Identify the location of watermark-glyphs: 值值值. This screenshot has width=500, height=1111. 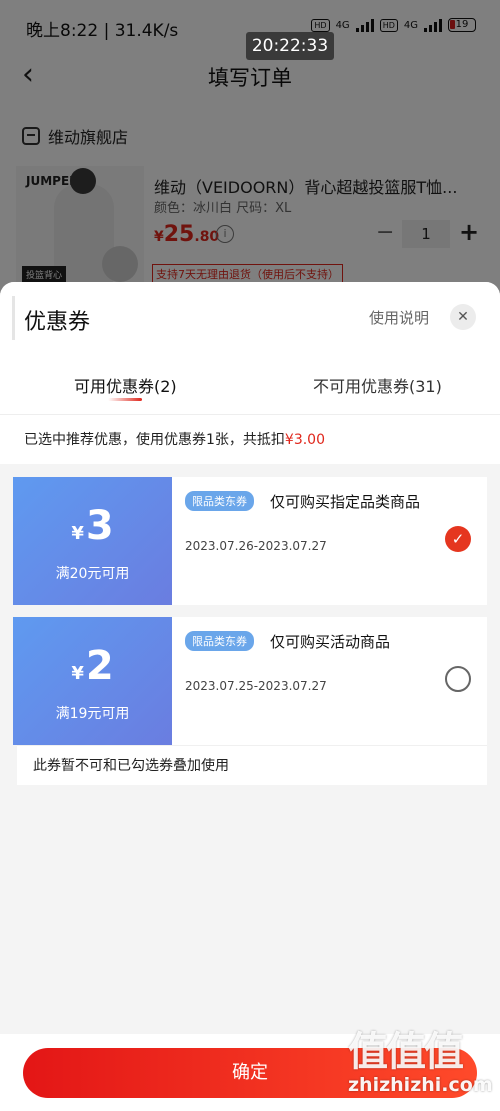
(406, 1052).